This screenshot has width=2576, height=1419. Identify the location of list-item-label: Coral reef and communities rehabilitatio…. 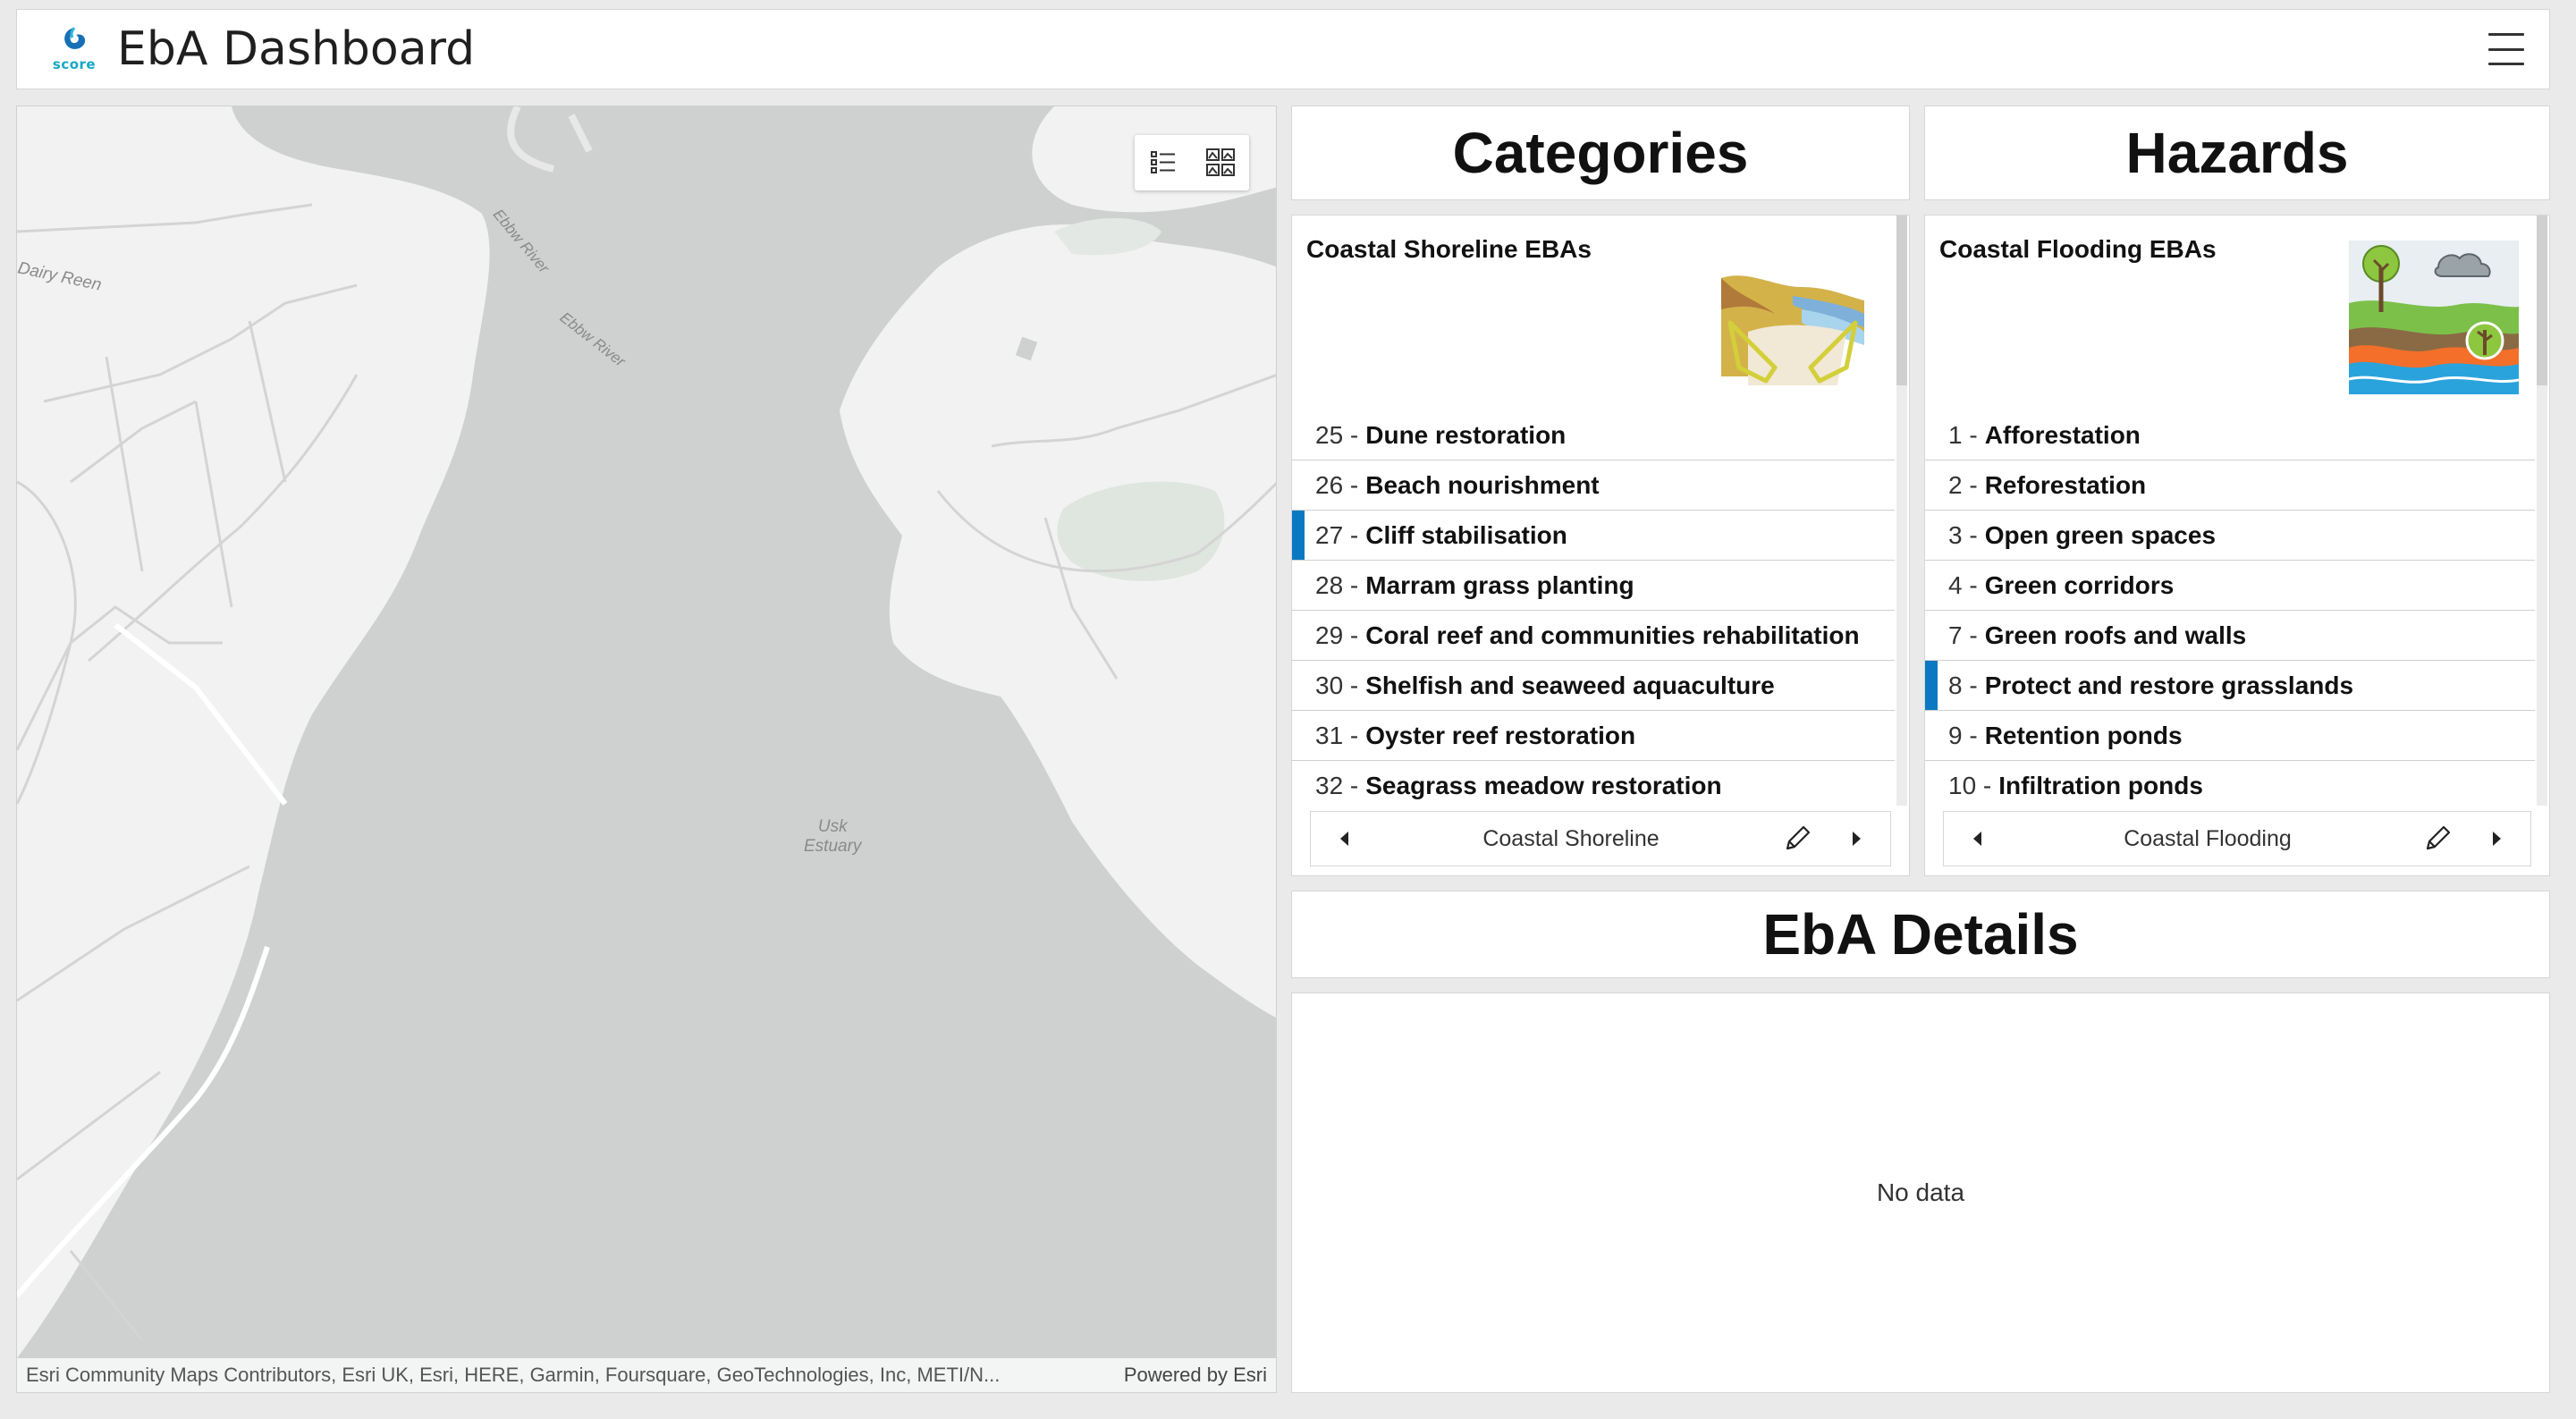
(1612, 635).